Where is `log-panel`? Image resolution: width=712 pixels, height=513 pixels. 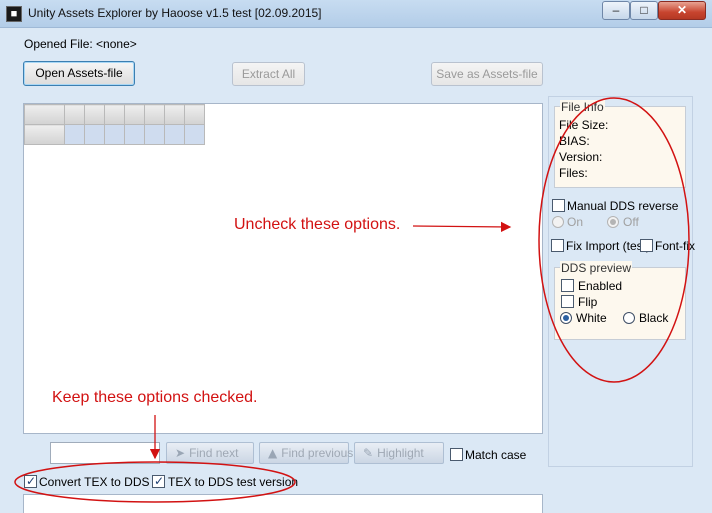 log-panel is located at coordinates (283, 503).